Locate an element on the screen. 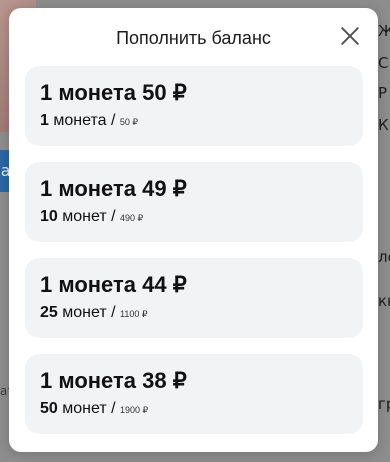 The height and width of the screenshot is (462, 390). package-count: 25 is located at coordinates (49, 312).